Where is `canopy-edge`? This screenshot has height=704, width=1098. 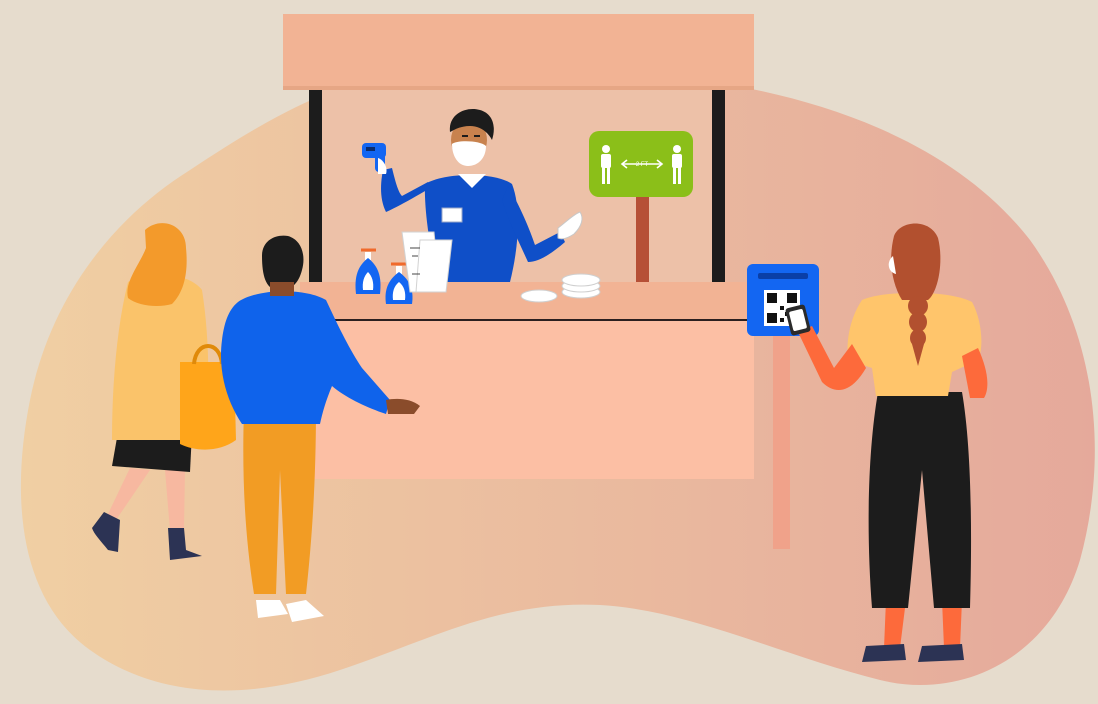
canopy-edge is located at coordinates (518, 88).